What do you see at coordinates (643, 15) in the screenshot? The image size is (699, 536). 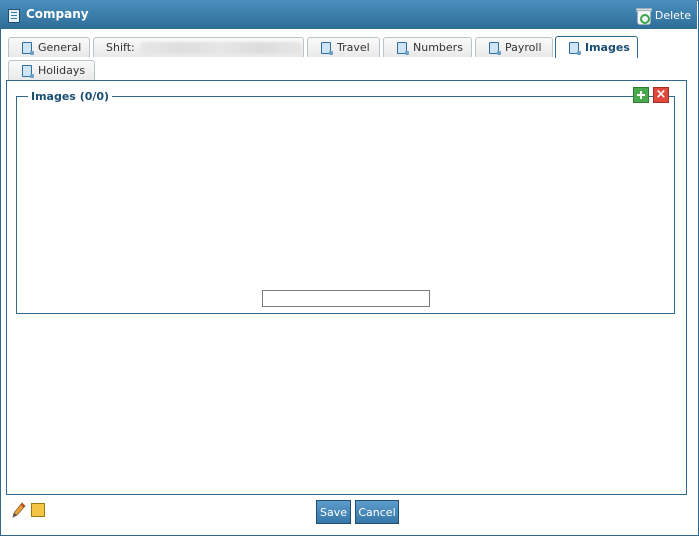 I see `recycle-bin-icon` at bounding box center [643, 15].